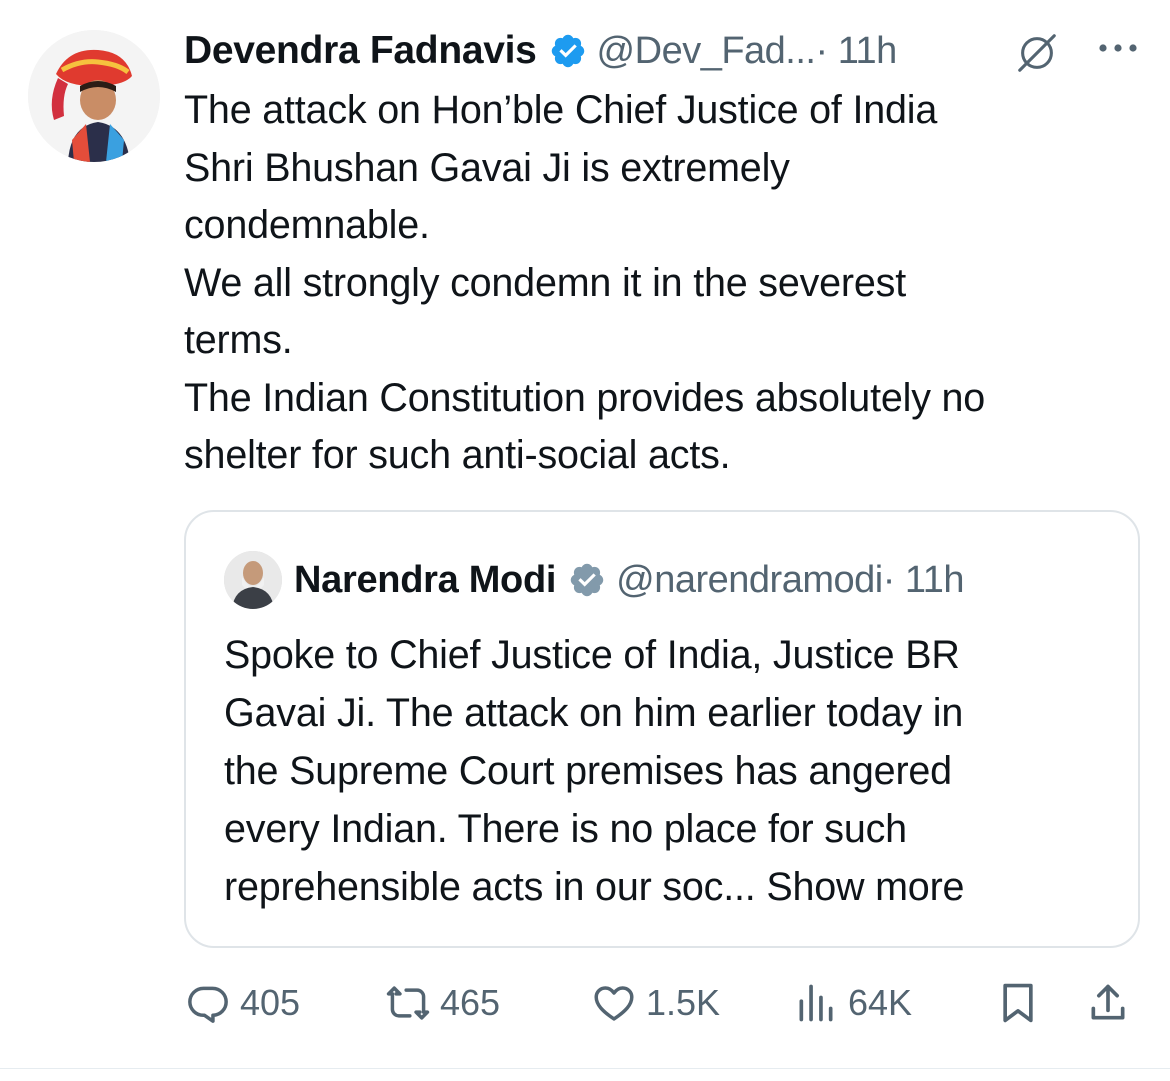 Image resolution: width=1170 pixels, height=1081 pixels. I want to click on share-icon, so click(1108, 1002).